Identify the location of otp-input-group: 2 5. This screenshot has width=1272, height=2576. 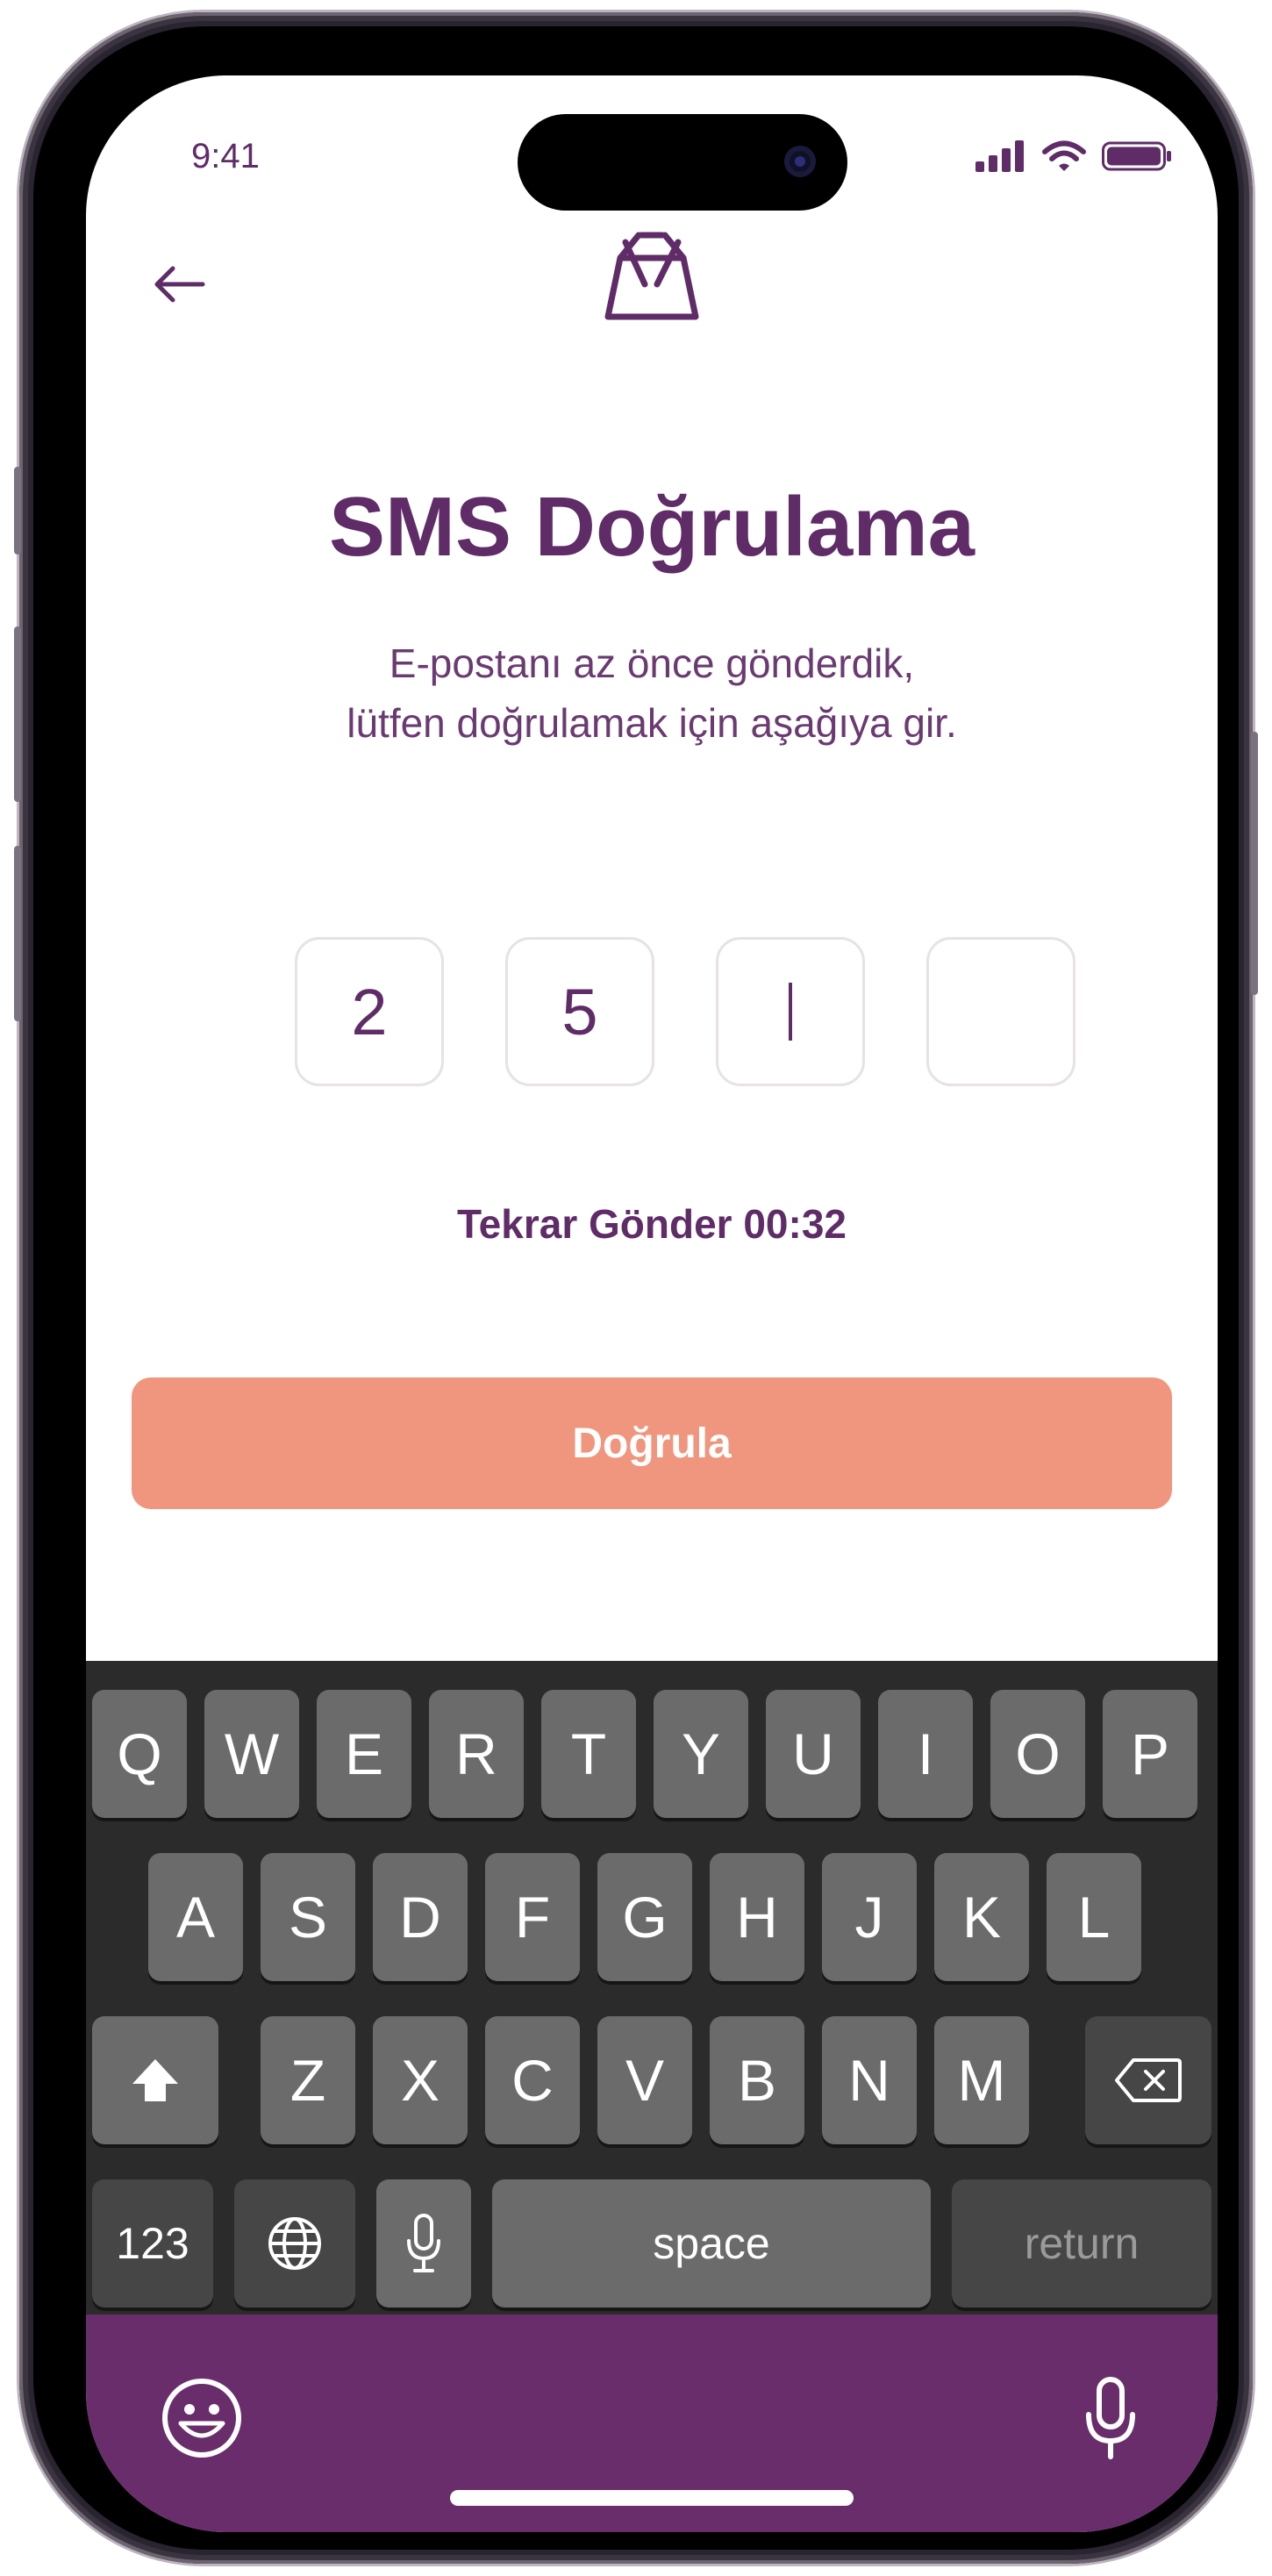
(685, 1011).